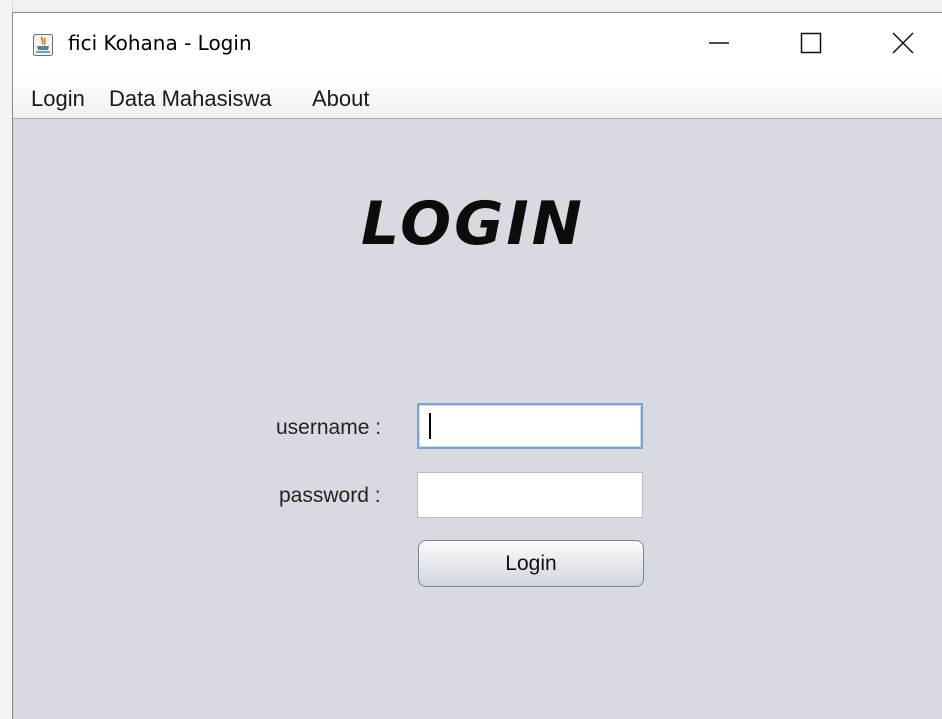 Image resolution: width=942 pixels, height=719 pixels. Describe the element at coordinates (190, 99) in the screenshot. I see `menu-data-mahasiswa: Data Mahasiswa` at that location.